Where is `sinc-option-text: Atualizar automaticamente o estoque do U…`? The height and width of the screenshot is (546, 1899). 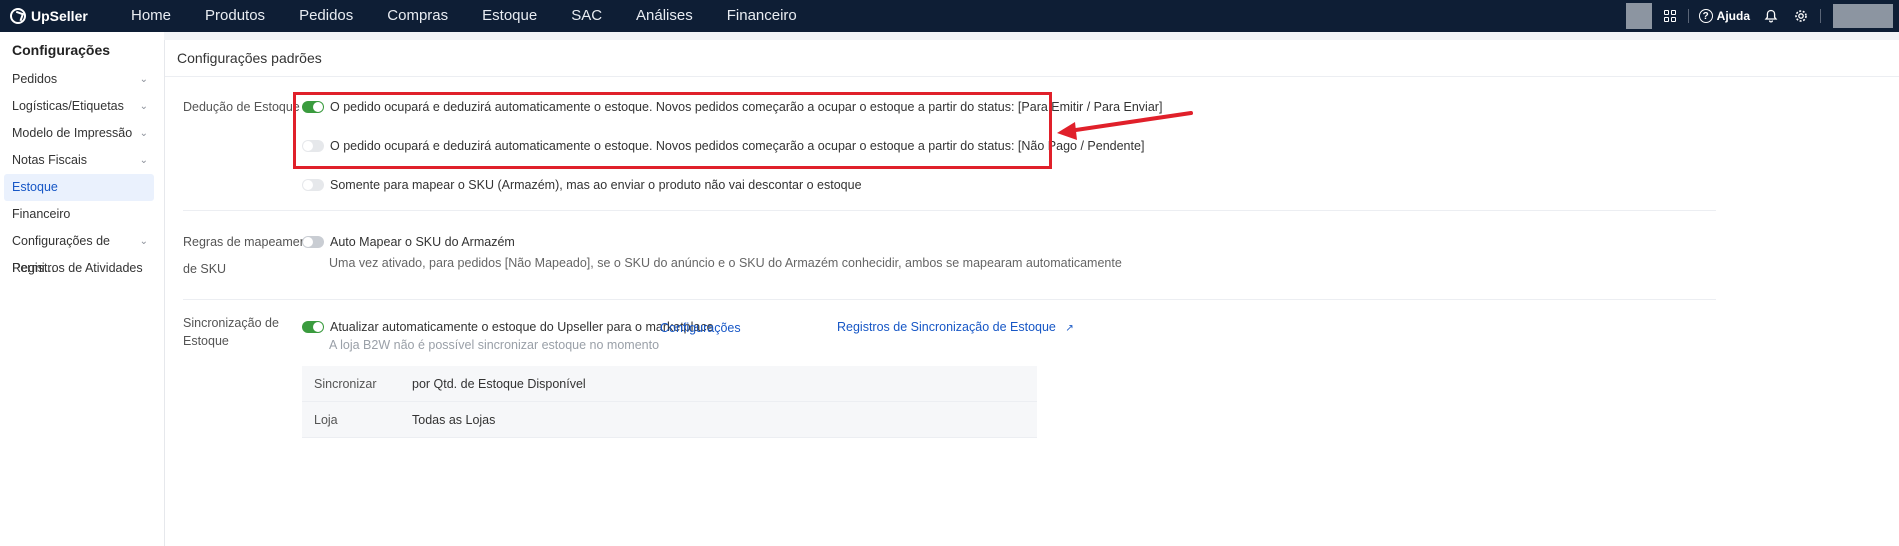 sinc-option-text: Atualizar automaticamente o estoque do U… is located at coordinates (522, 327).